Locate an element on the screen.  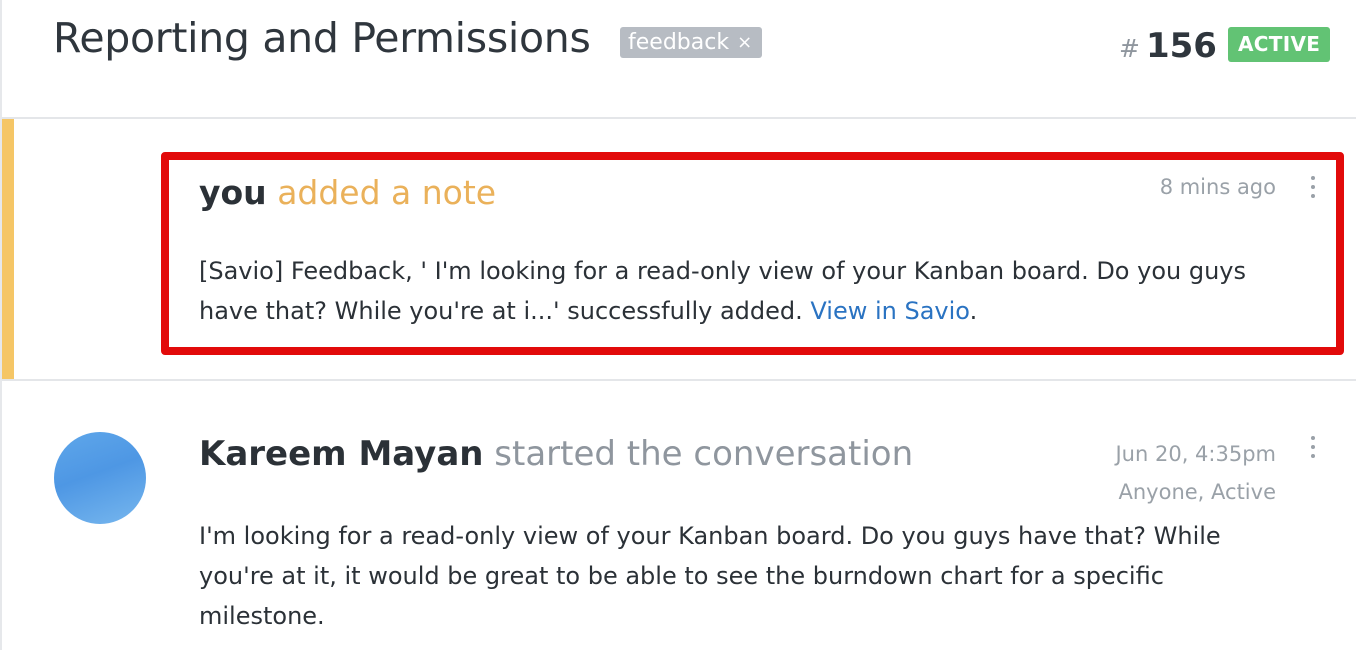
note-author: you is located at coordinates (233, 192).